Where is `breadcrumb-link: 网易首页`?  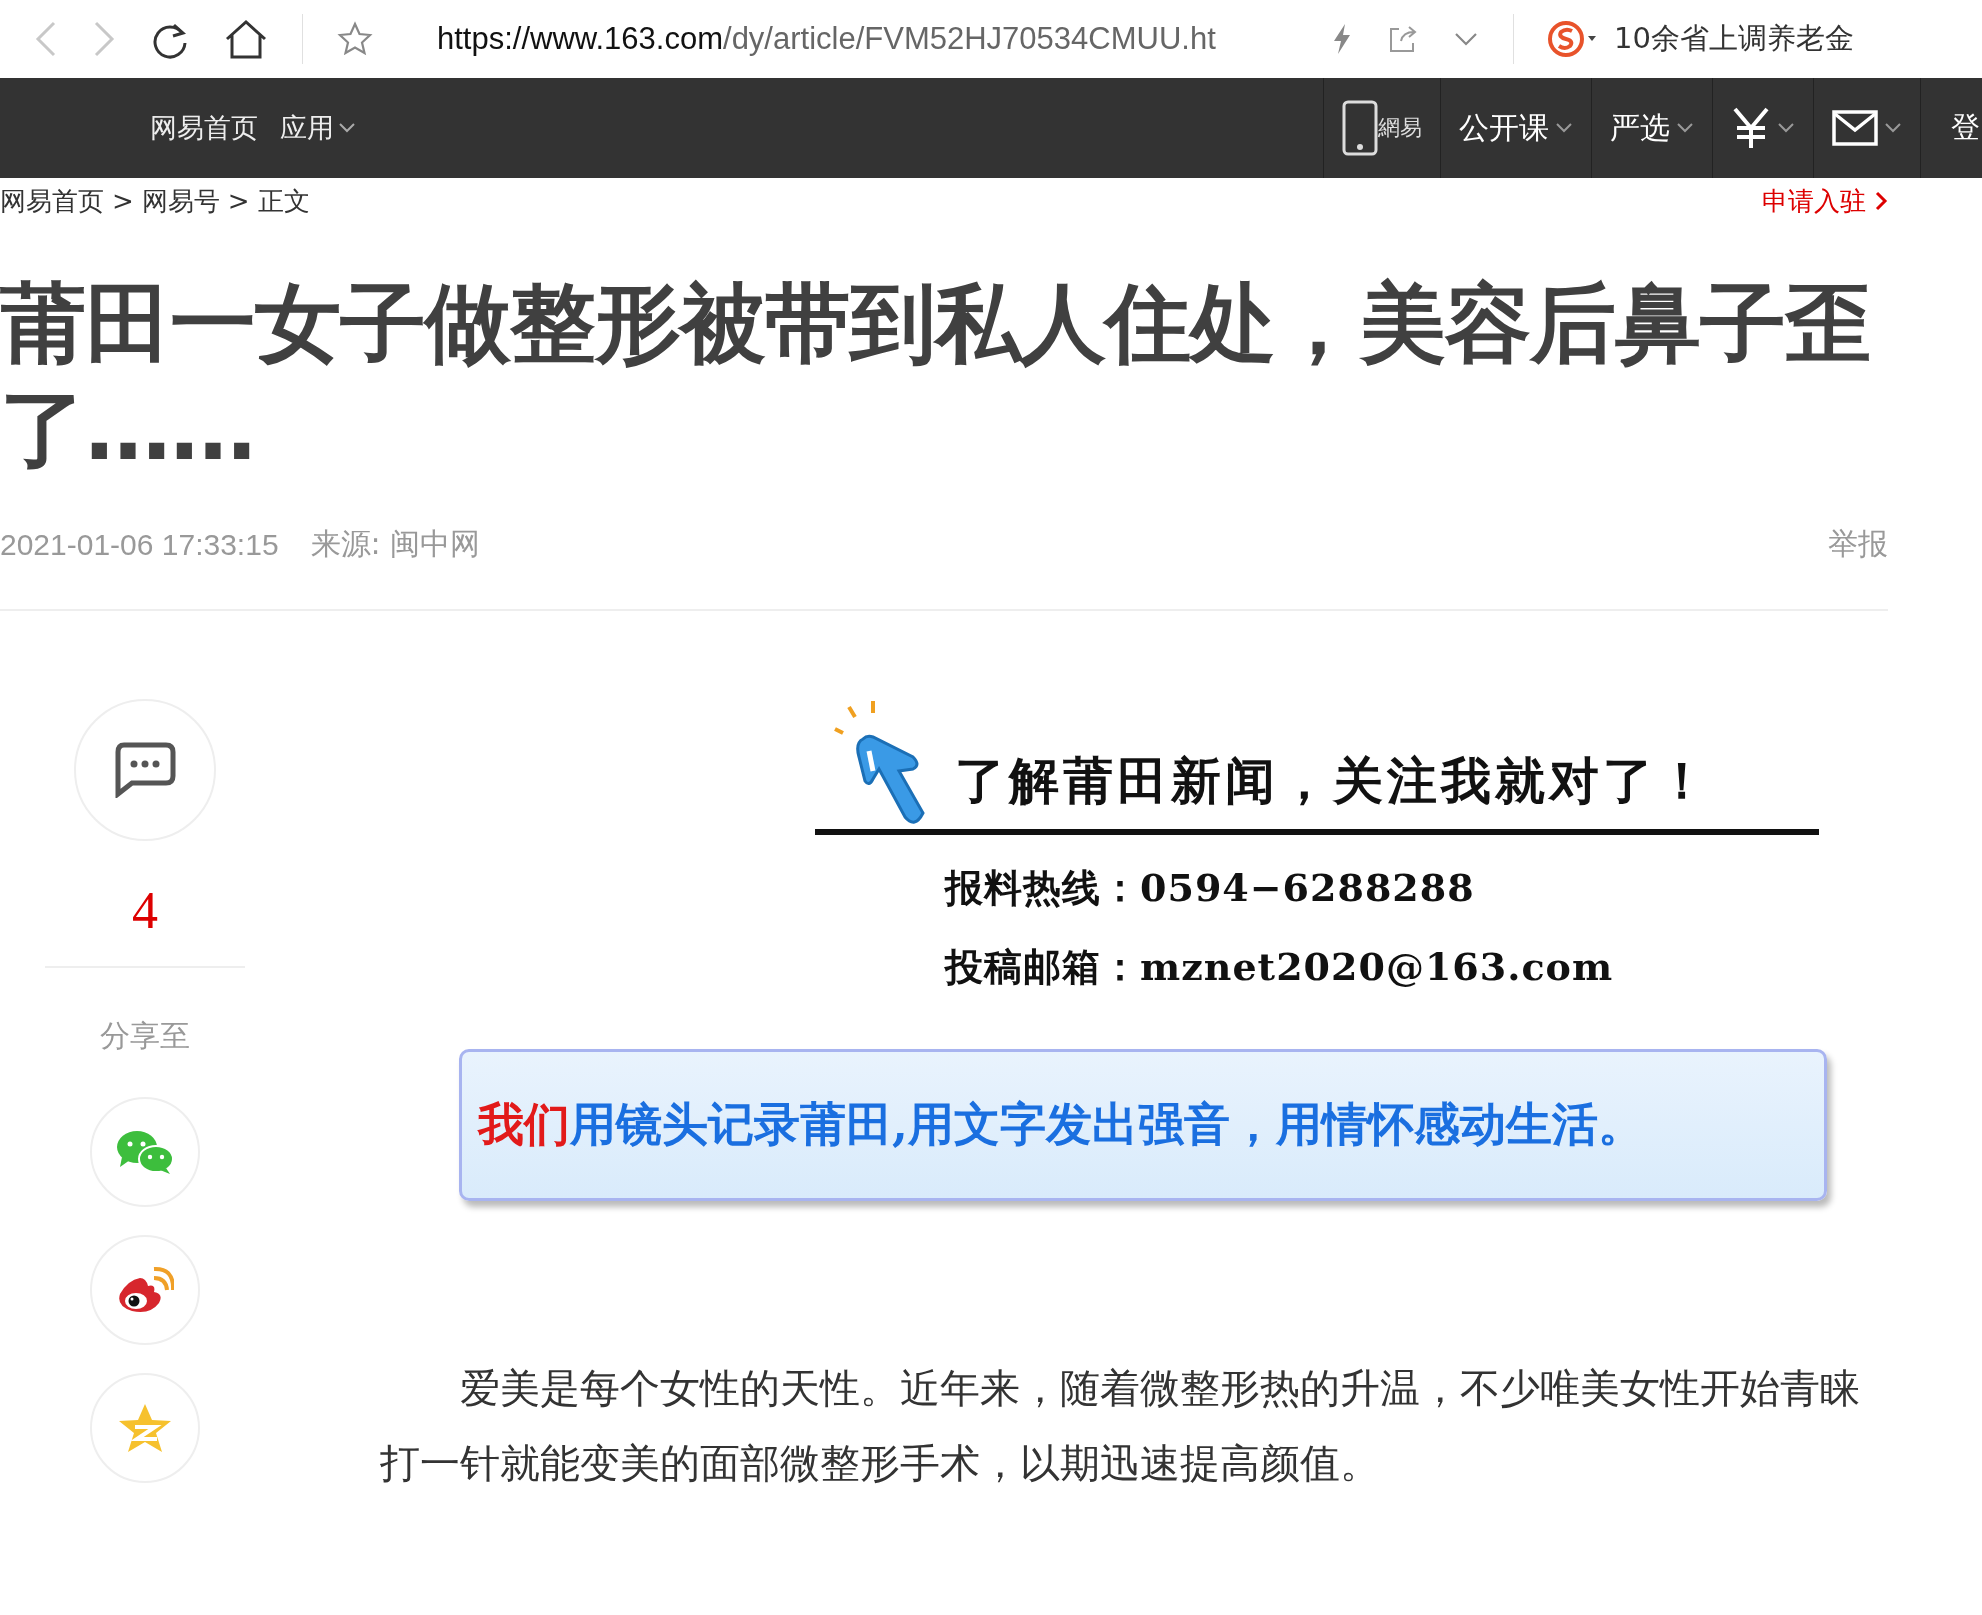
breadcrumb-link: 网易首页 is located at coordinates (52, 201).